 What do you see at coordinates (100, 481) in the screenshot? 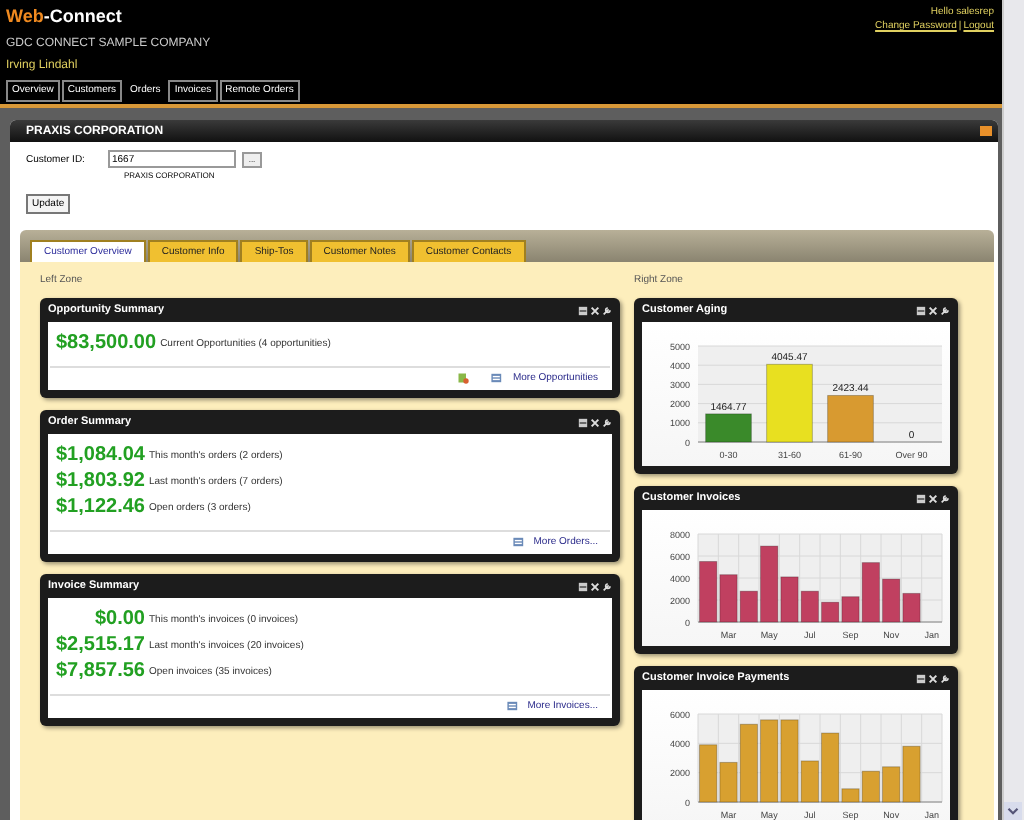
I see `amount: $1,803.92` at bounding box center [100, 481].